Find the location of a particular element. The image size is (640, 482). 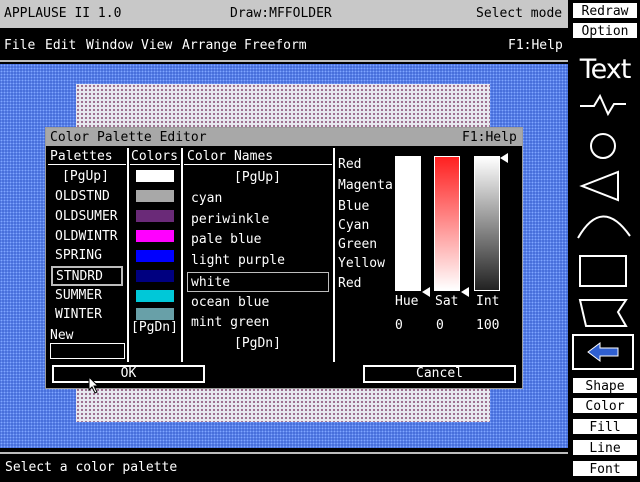

sat-label: Sat is located at coordinates (447, 301).